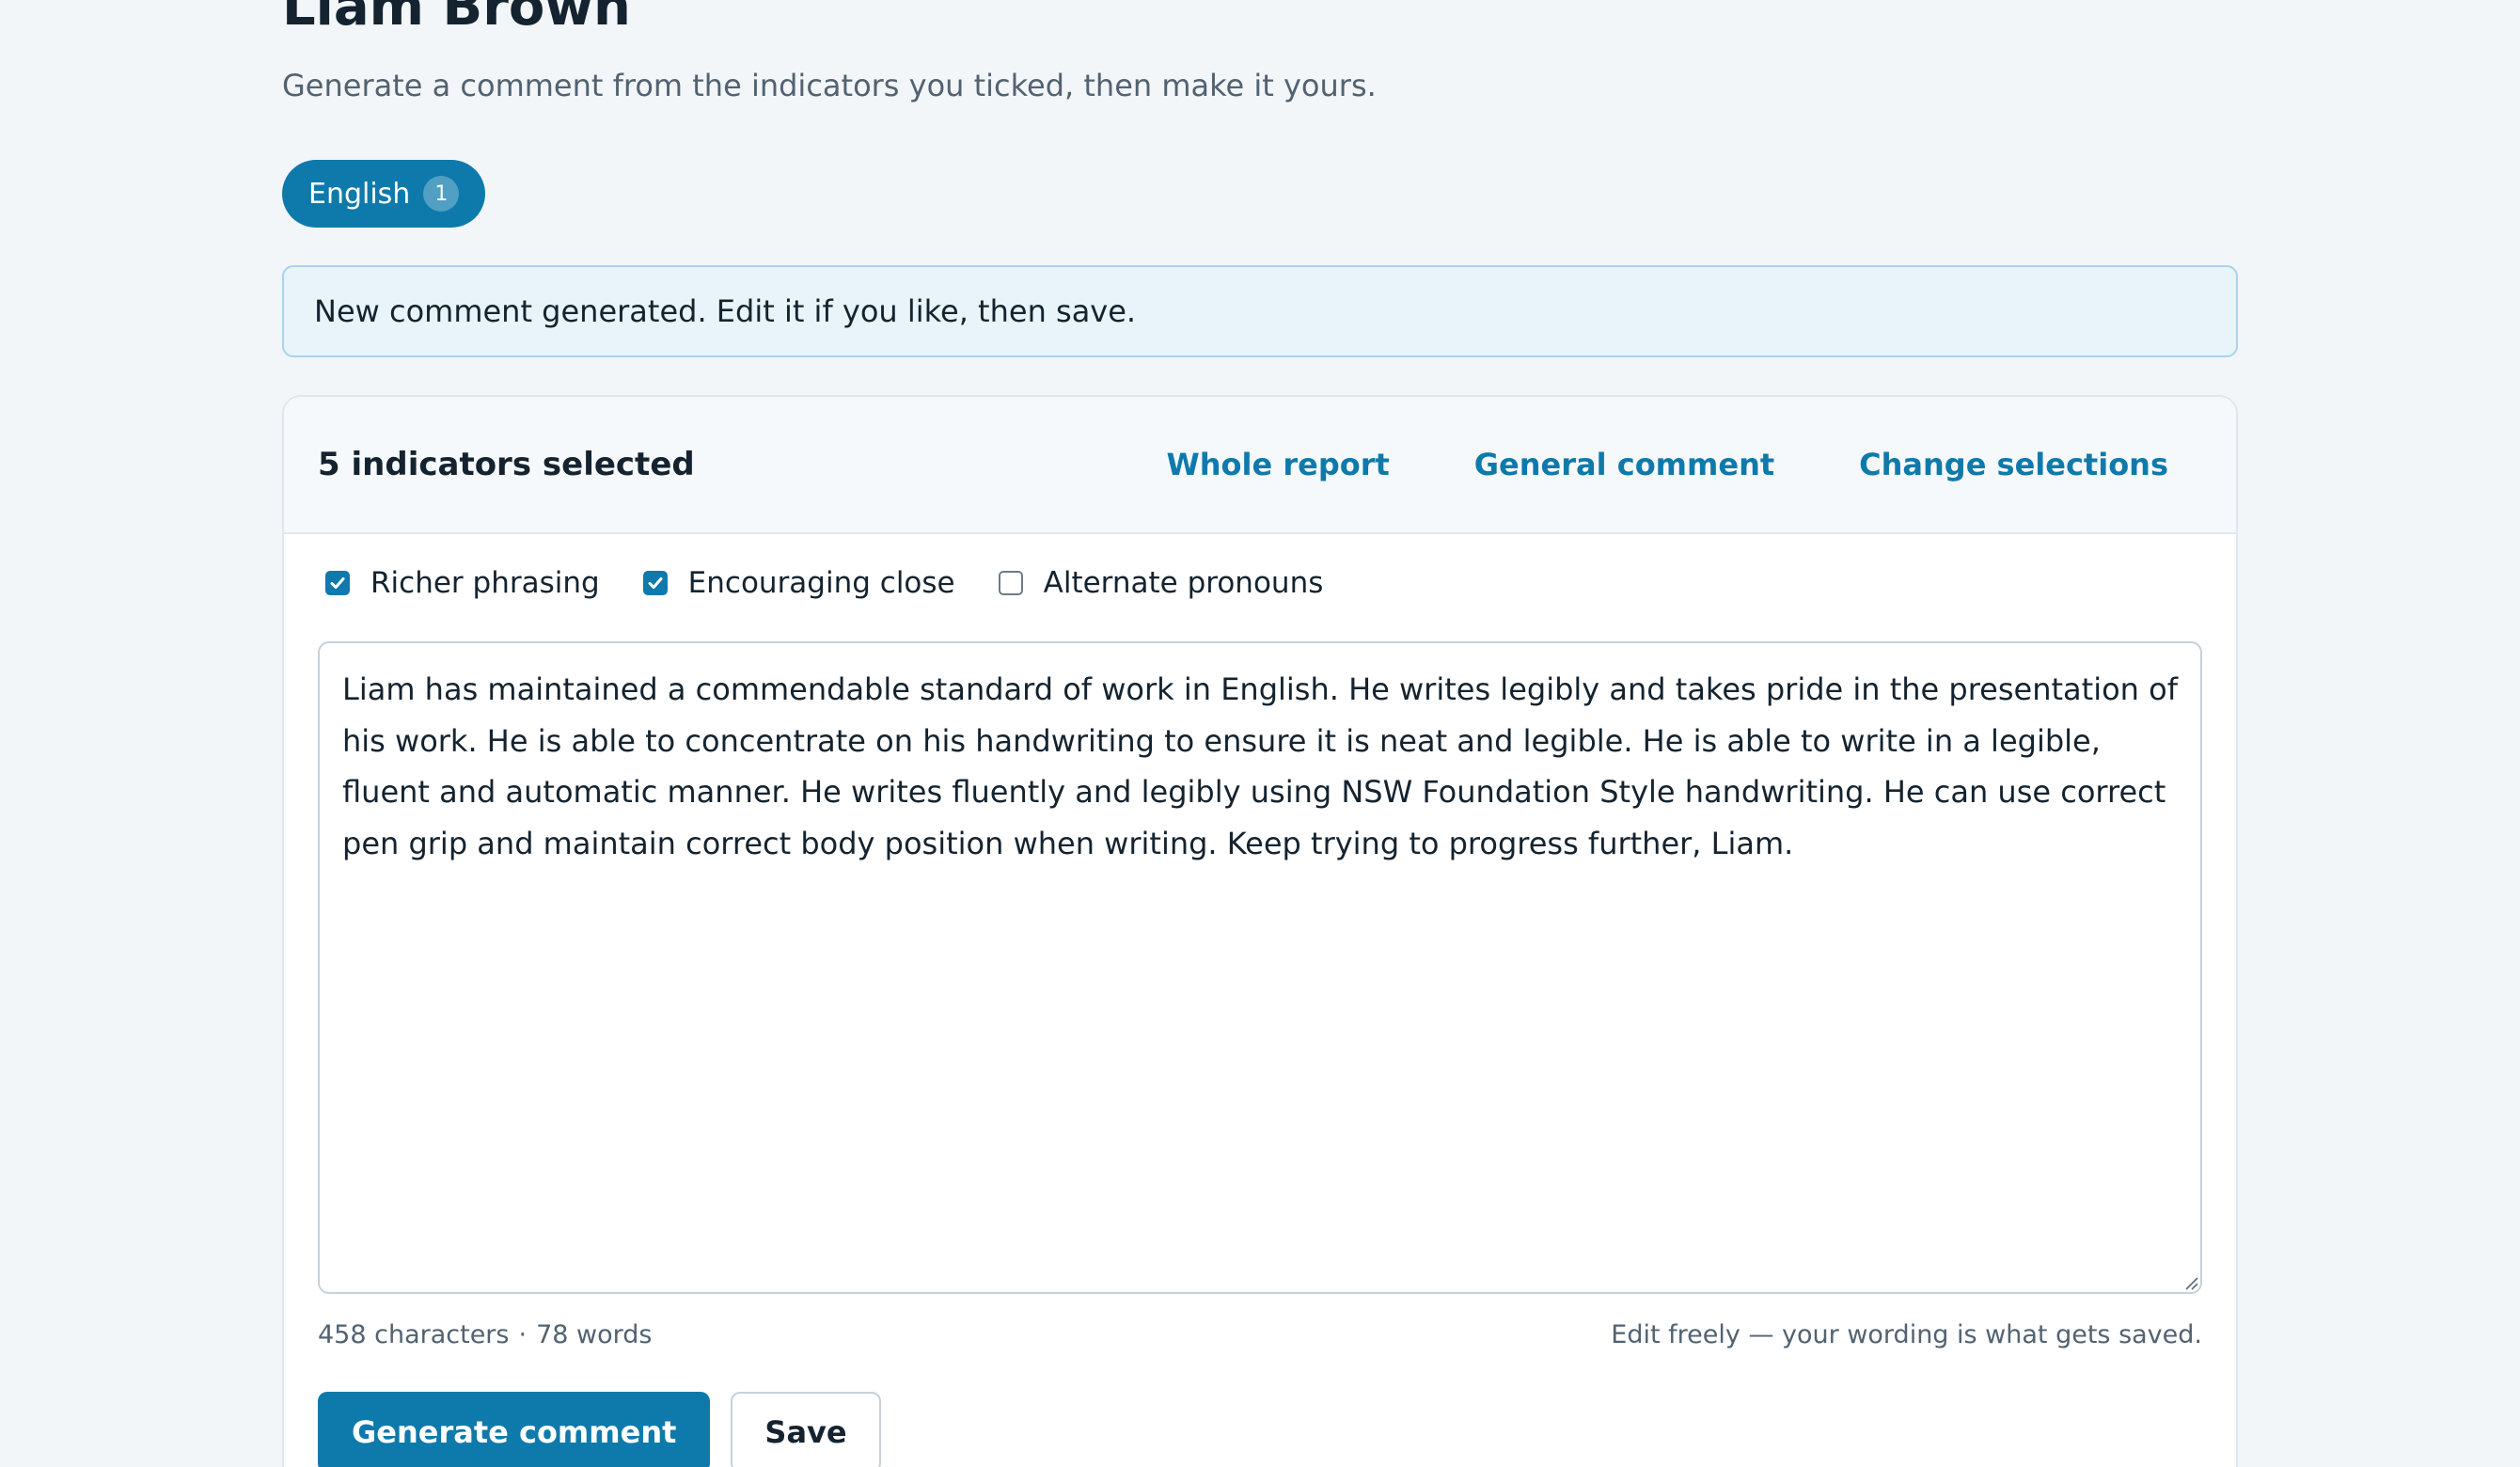  Describe the element at coordinates (2191, 1282) in the screenshot. I see `resize-grip-icon` at that location.